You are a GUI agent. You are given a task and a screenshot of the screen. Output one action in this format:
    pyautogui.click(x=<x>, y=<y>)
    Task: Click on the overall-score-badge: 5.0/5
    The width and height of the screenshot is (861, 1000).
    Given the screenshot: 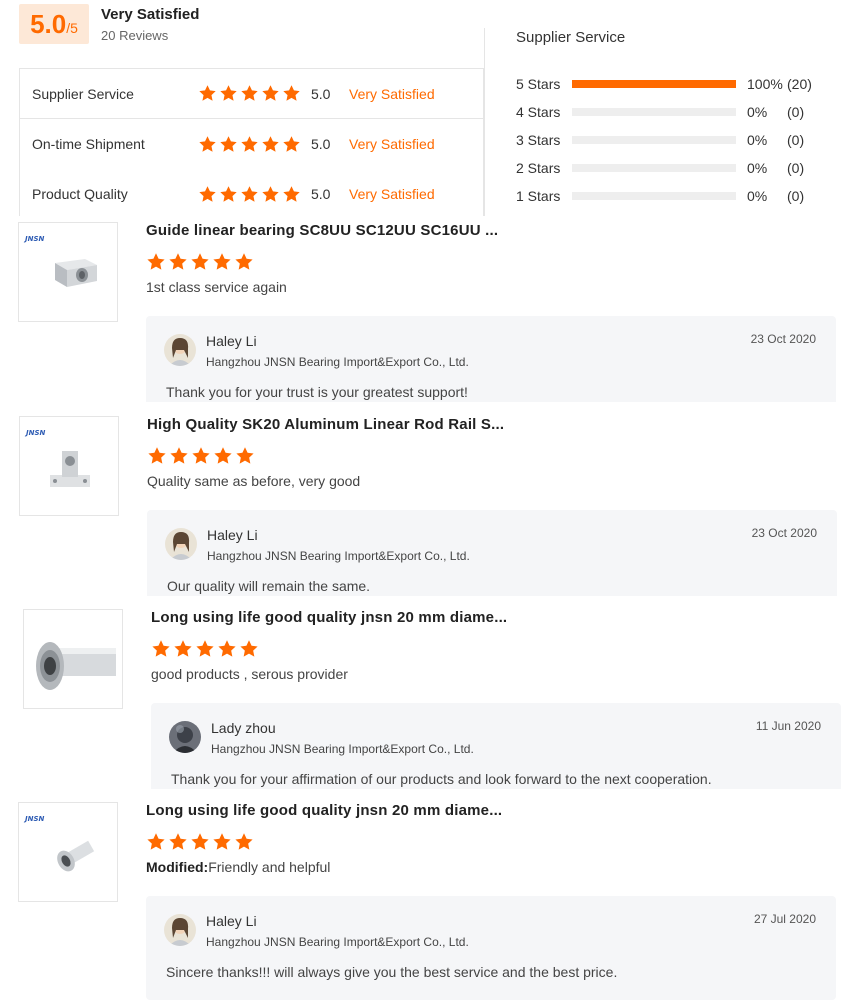 What is the action you would take?
    pyautogui.click(x=54, y=24)
    